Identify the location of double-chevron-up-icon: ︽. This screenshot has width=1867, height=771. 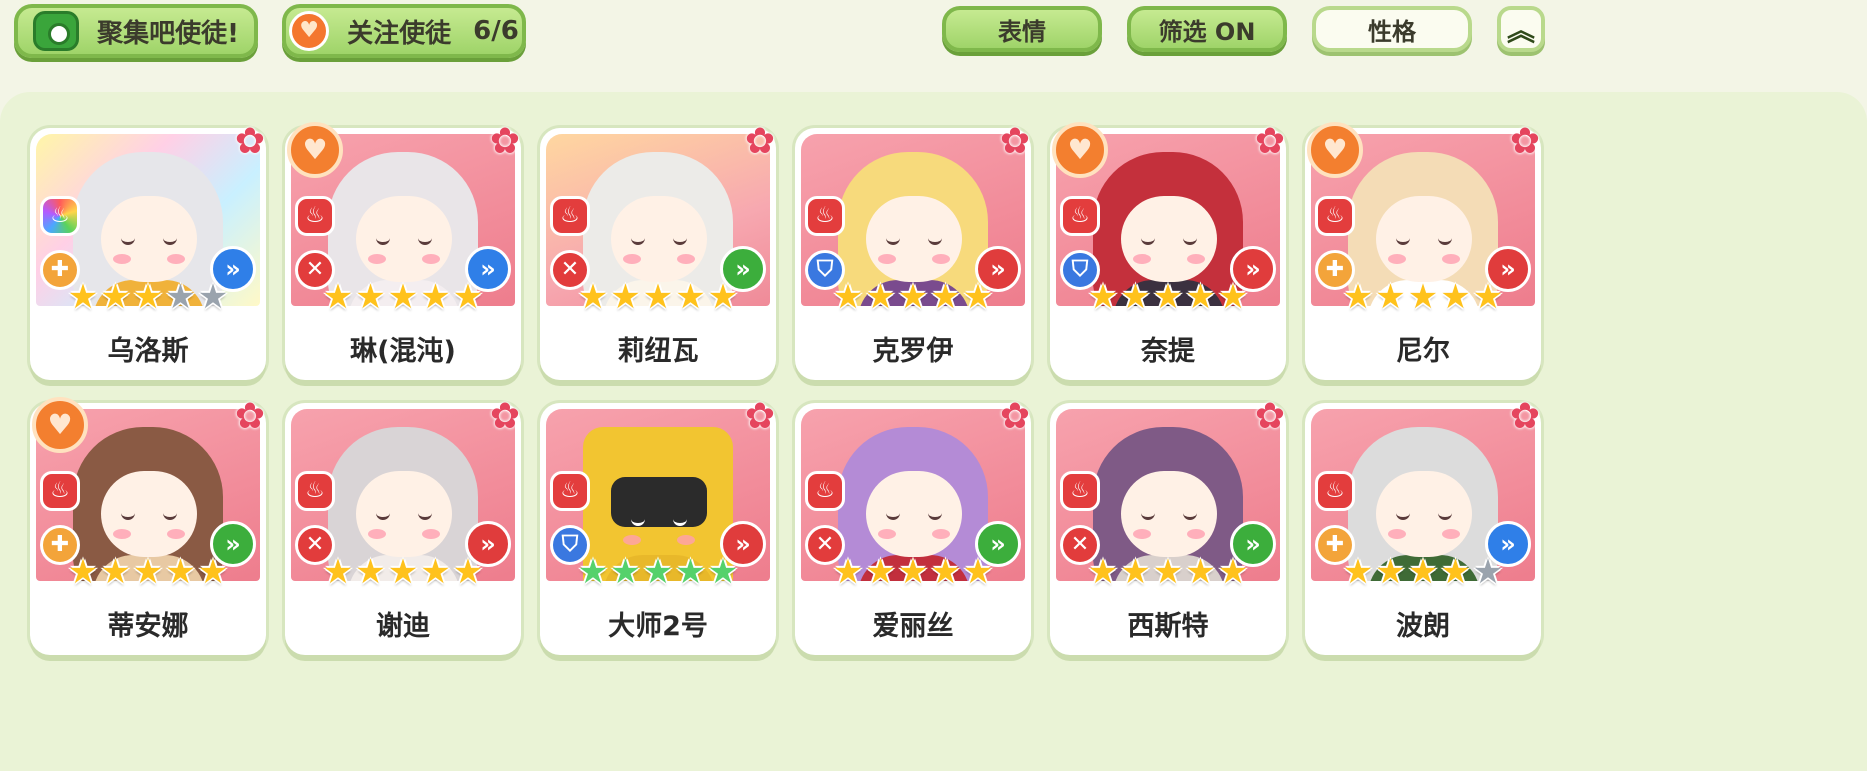
(1520, 30).